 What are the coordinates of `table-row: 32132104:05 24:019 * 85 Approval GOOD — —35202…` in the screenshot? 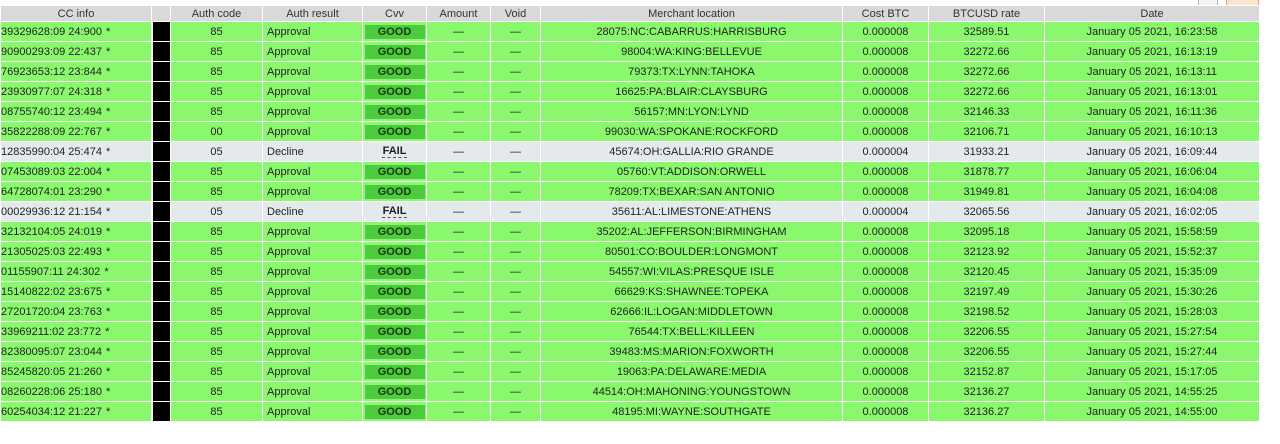 It's located at (630, 231).